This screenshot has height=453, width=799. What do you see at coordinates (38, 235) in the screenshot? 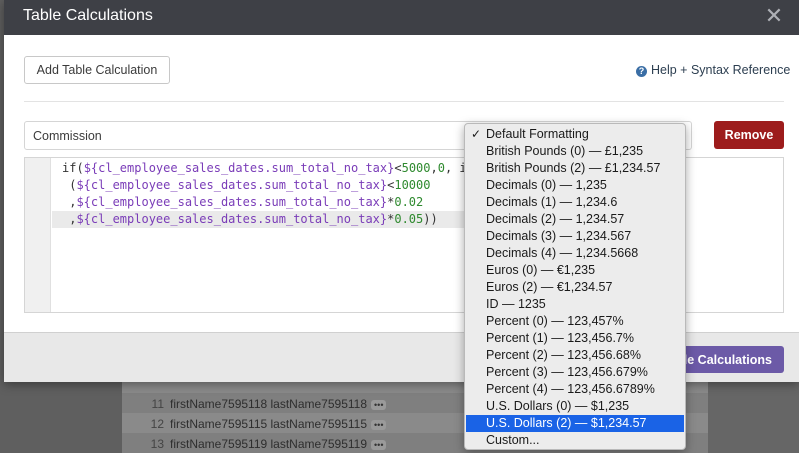
I see `editor-gutter` at bounding box center [38, 235].